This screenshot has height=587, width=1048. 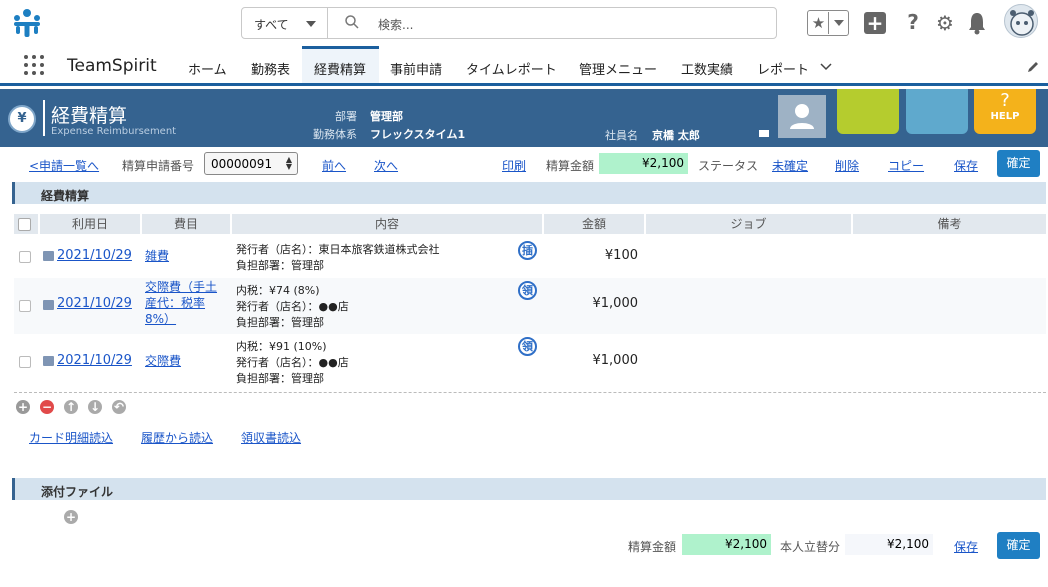 I want to click on add-attachment-icon: +, so click(x=71, y=517).